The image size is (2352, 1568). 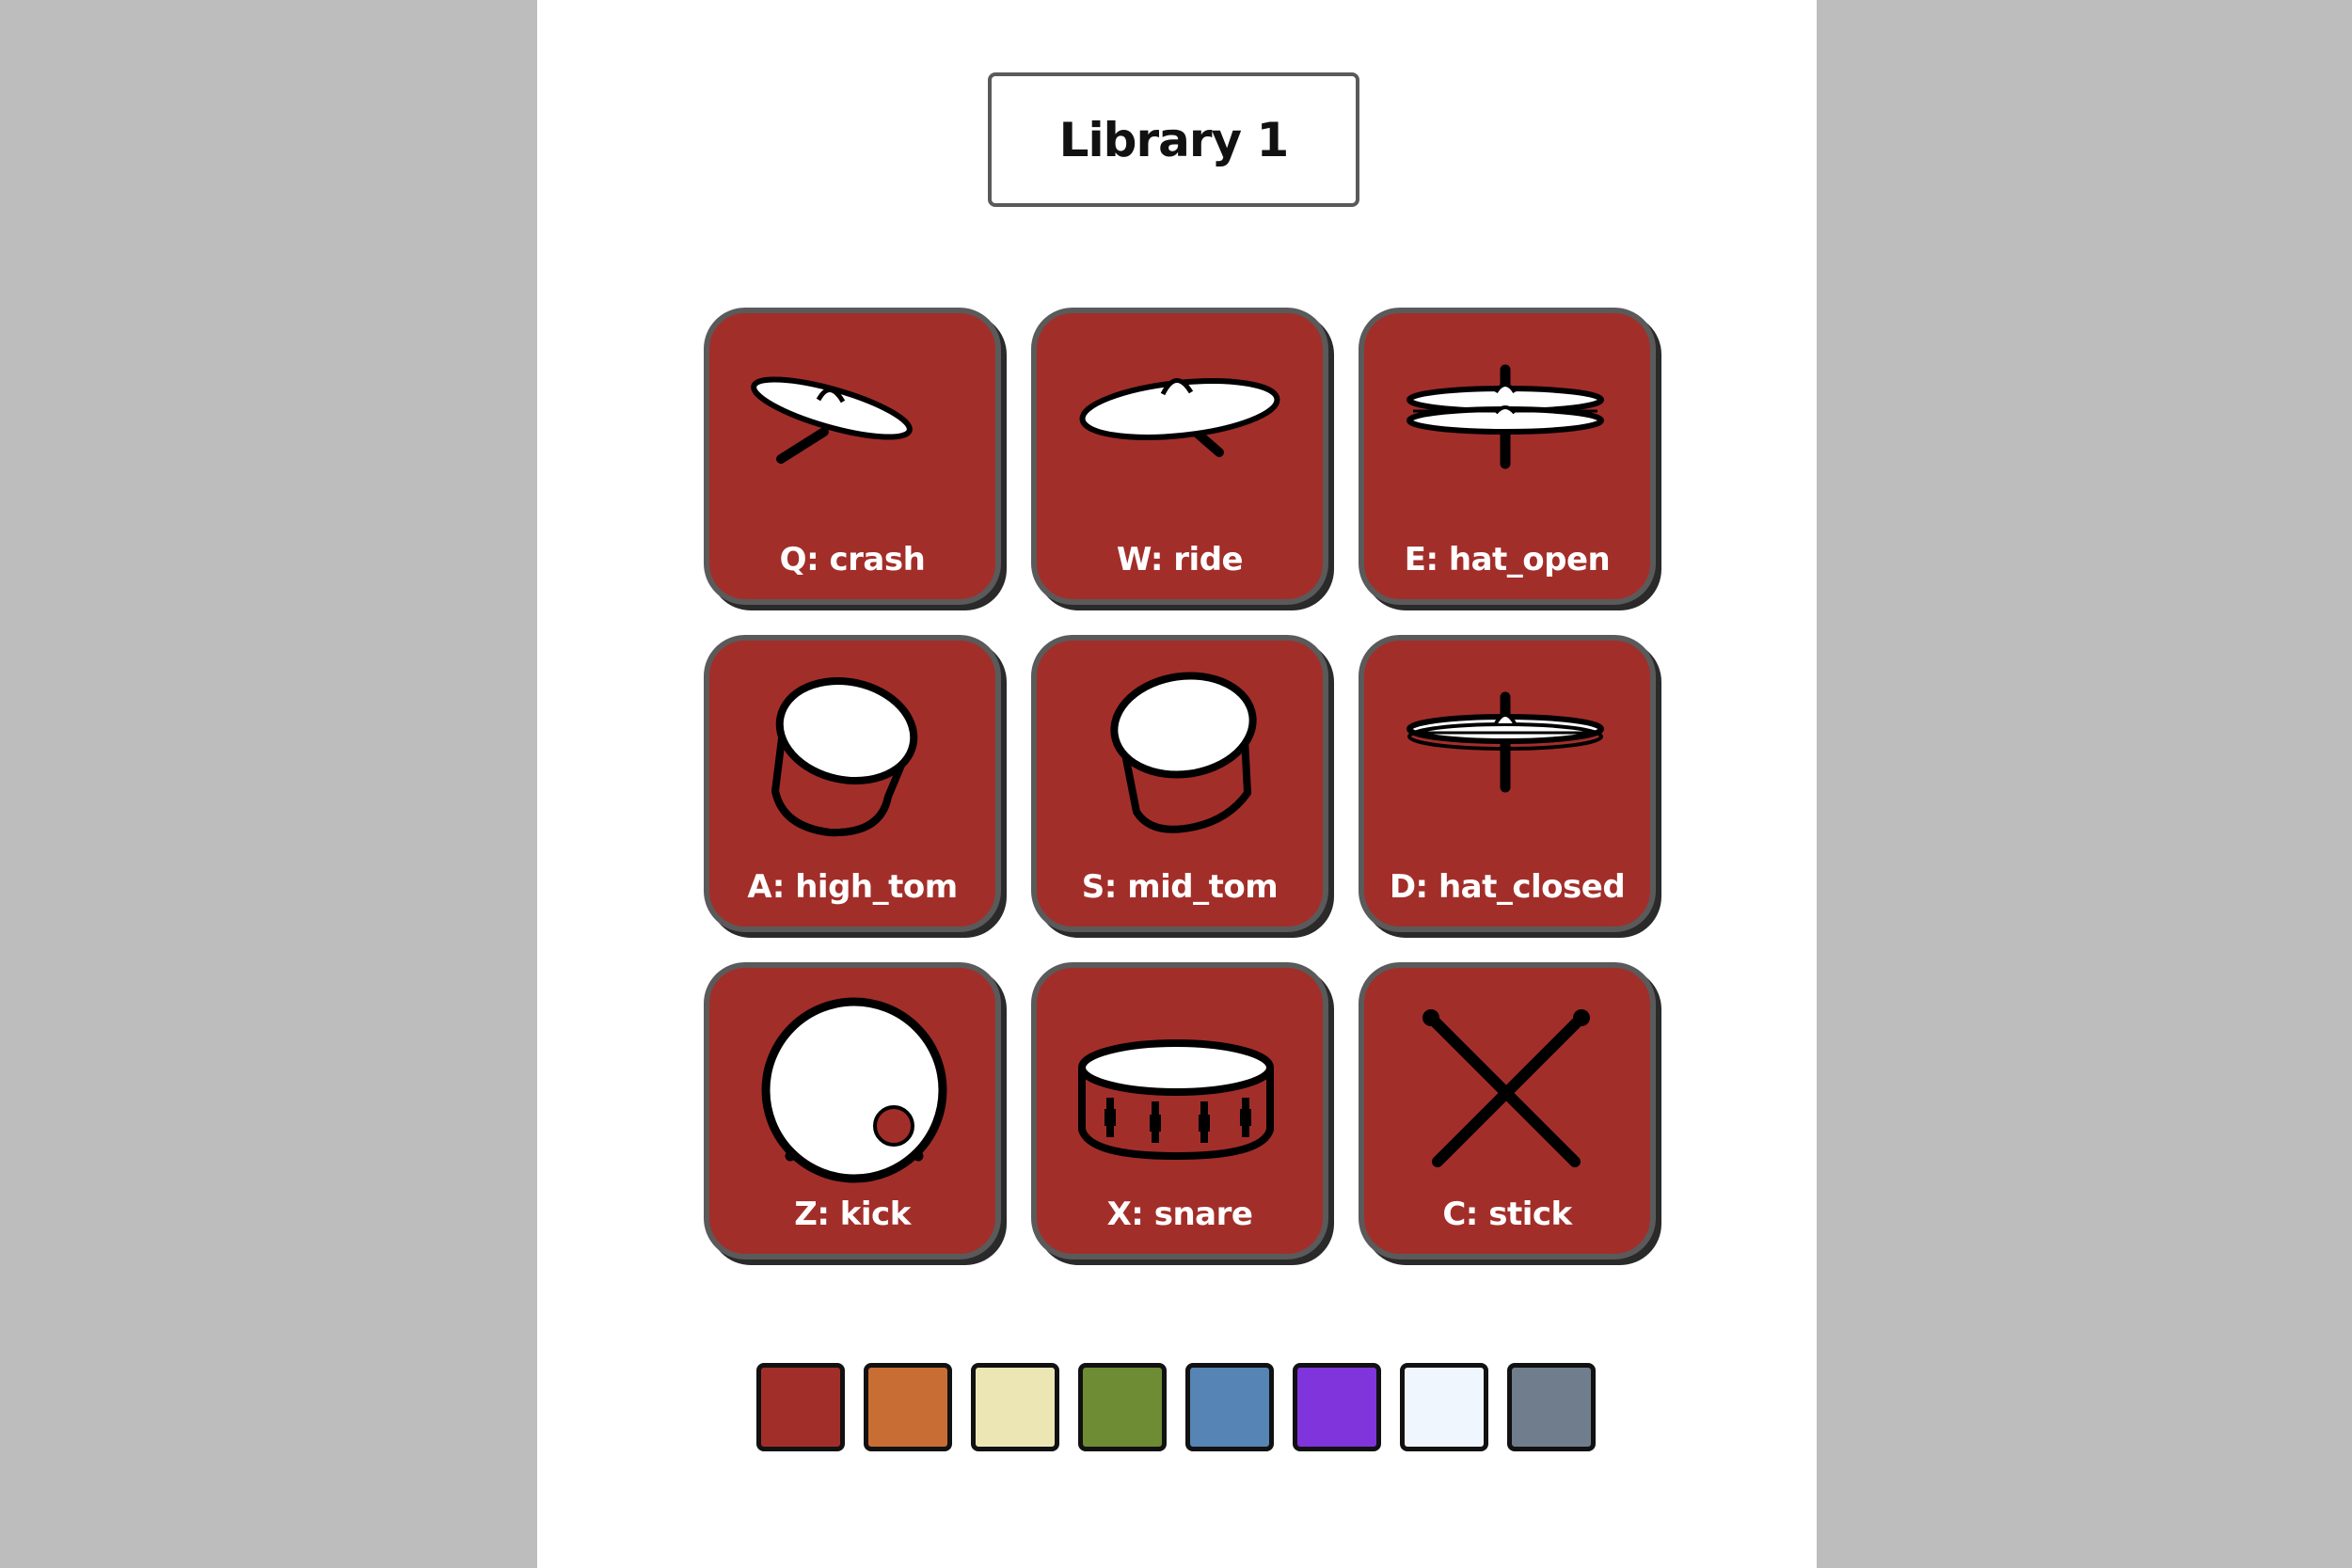 What do you see at coordinates (1507, 887) in the screenshot?
I see `pad-label: D: hat_closed` at bounding box center [1507, 887].